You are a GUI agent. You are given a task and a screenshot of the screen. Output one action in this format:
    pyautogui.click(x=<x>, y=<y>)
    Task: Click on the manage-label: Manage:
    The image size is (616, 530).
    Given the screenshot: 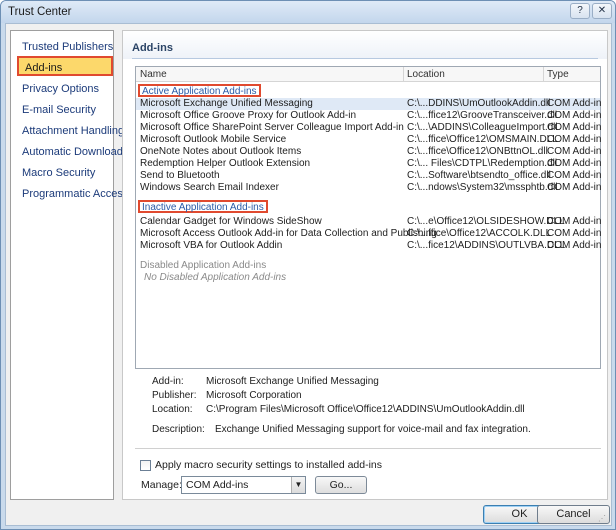 What is the action you would take?
    pyautogui.click(x=161, y=485)
    